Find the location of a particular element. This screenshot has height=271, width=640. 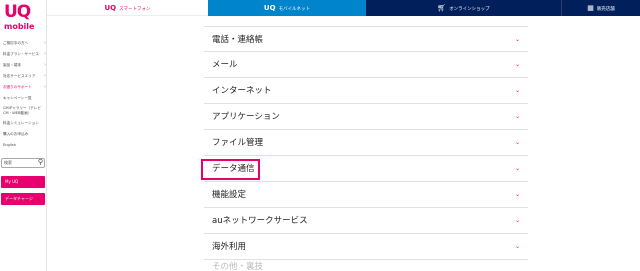

uq-mobile-logo: UQ mobile is located at coordinates (24, 19).